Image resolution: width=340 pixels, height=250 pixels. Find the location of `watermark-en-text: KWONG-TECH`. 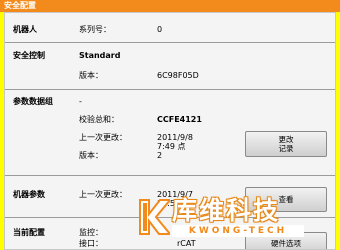

watermark-en-text: KWONG-TECH is located at coordinates (238, 231).